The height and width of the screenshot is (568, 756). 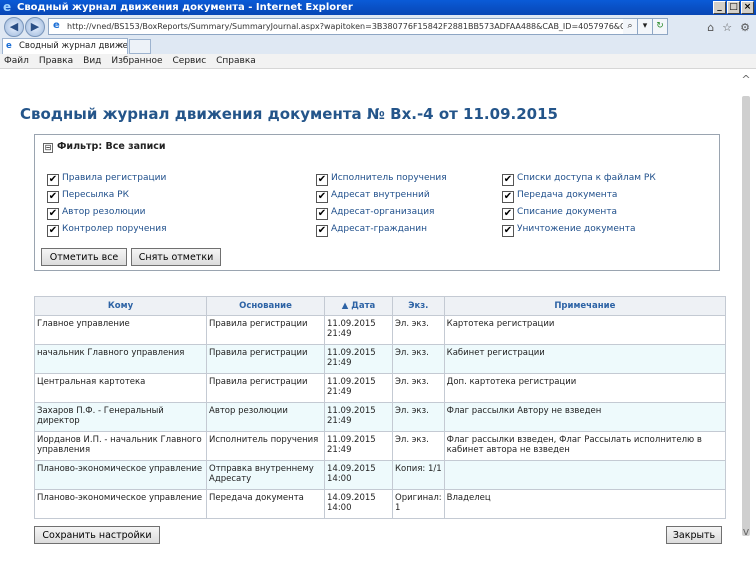 What do you see at coordinates (383, 212) in the screenshot?
I see `checkbox-label: Адресат-организация` at bounding box center [383, 212].